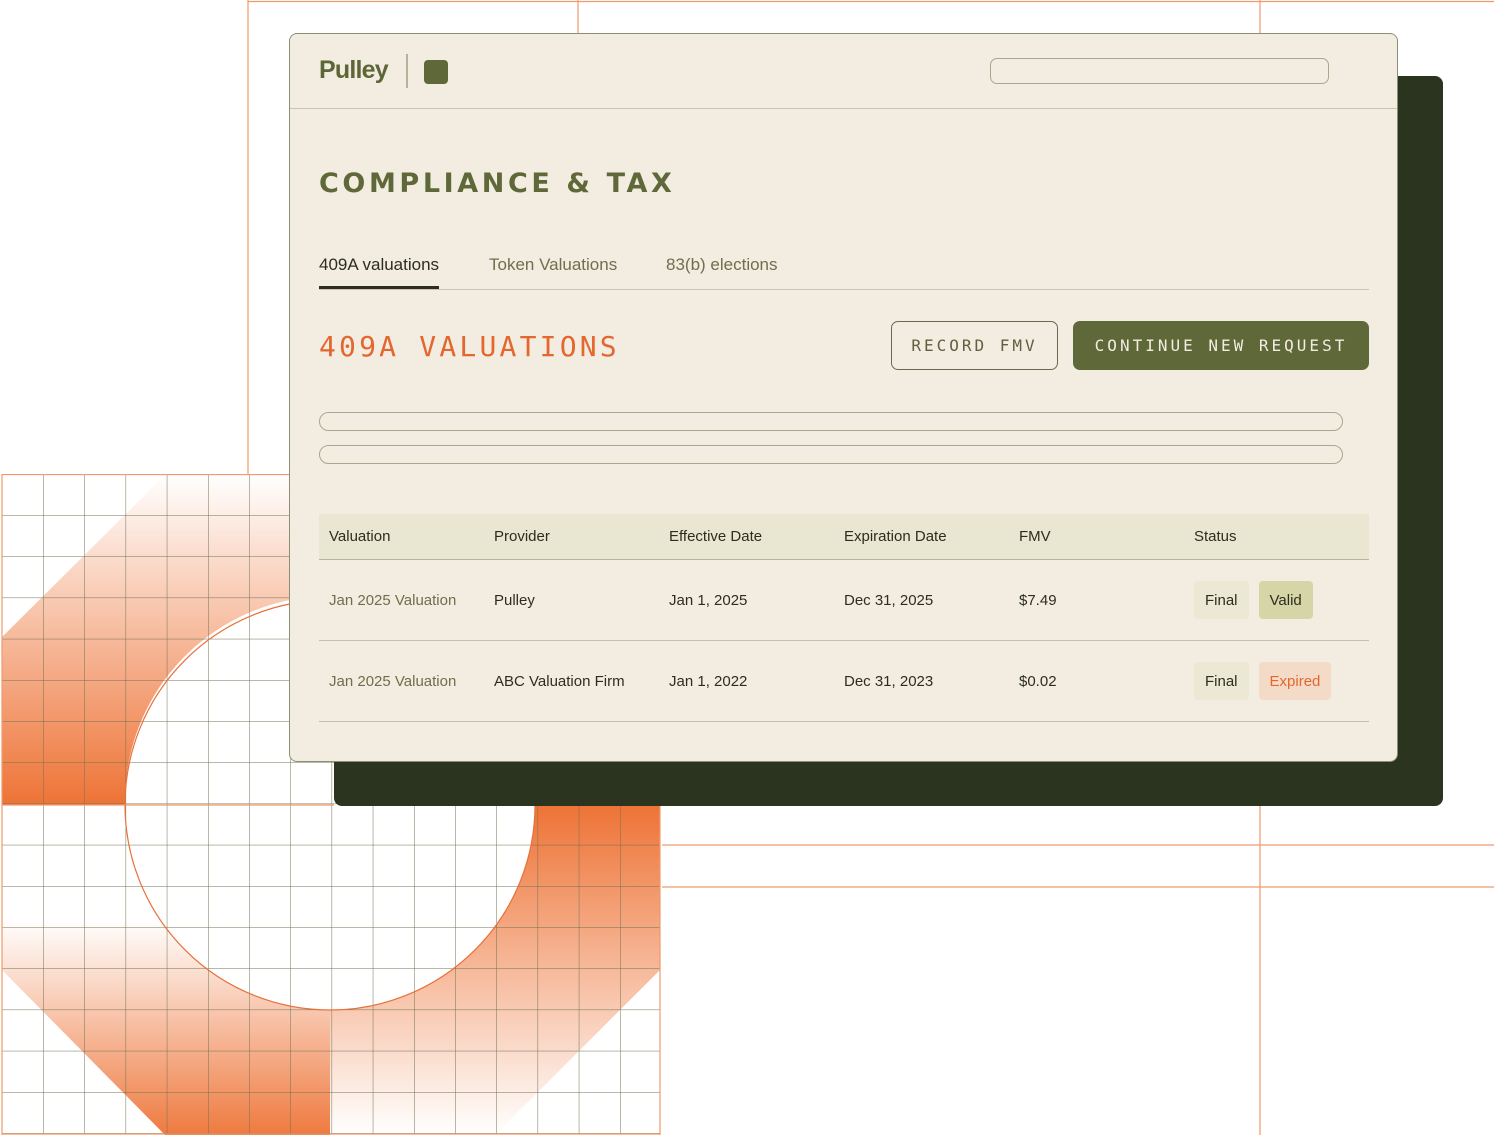 Image resolution: width=1494 pixels, height=1135 pixels. Describe the element at coordinates (708, 681) in the screenshot. I see `effective-date-cell: Jan 1, 2022` at that location.